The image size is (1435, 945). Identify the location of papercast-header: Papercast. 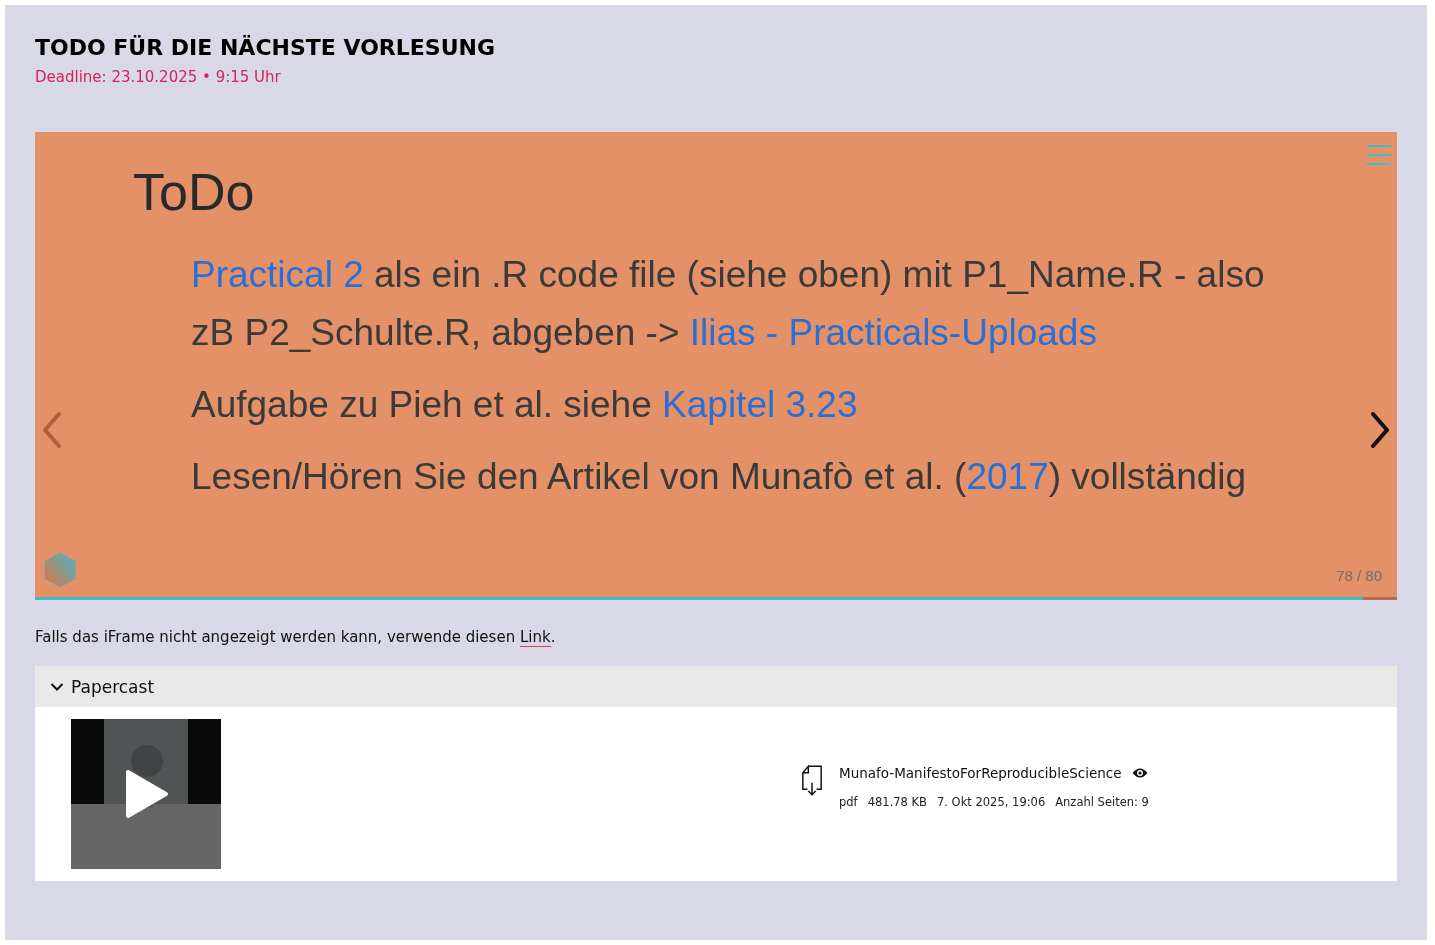
(716, 686).